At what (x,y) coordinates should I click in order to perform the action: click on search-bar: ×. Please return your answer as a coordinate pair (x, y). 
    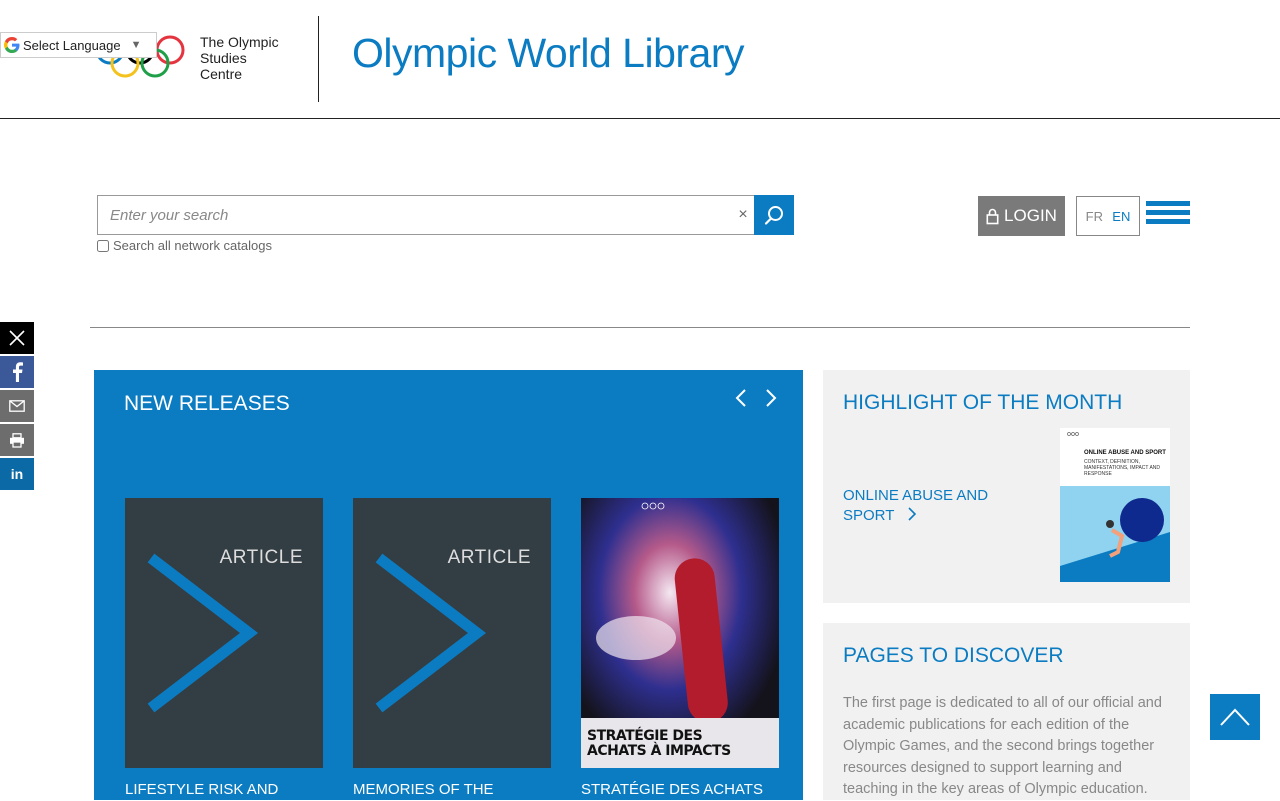
    Looking at the image, I should click on (445, 215).